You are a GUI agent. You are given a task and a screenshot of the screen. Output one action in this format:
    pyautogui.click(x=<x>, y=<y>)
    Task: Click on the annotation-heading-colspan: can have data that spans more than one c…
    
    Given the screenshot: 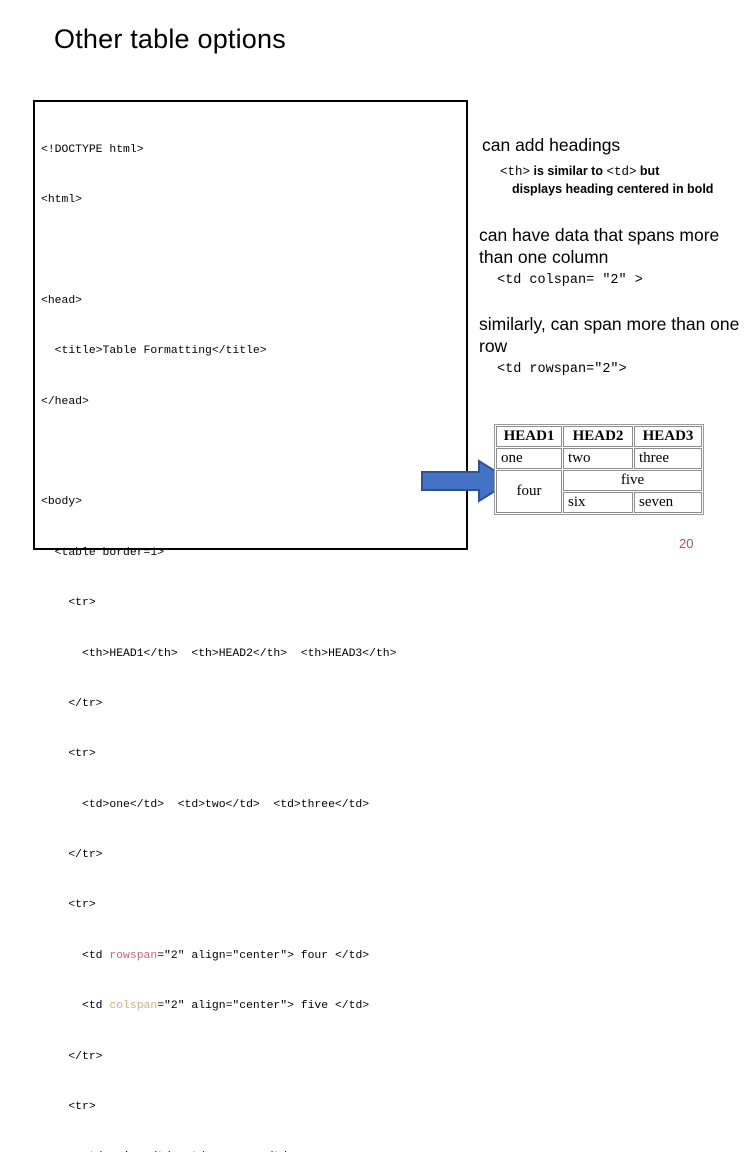 What is the action you would take?
    pyautogui.click(x=599, y=246)
    